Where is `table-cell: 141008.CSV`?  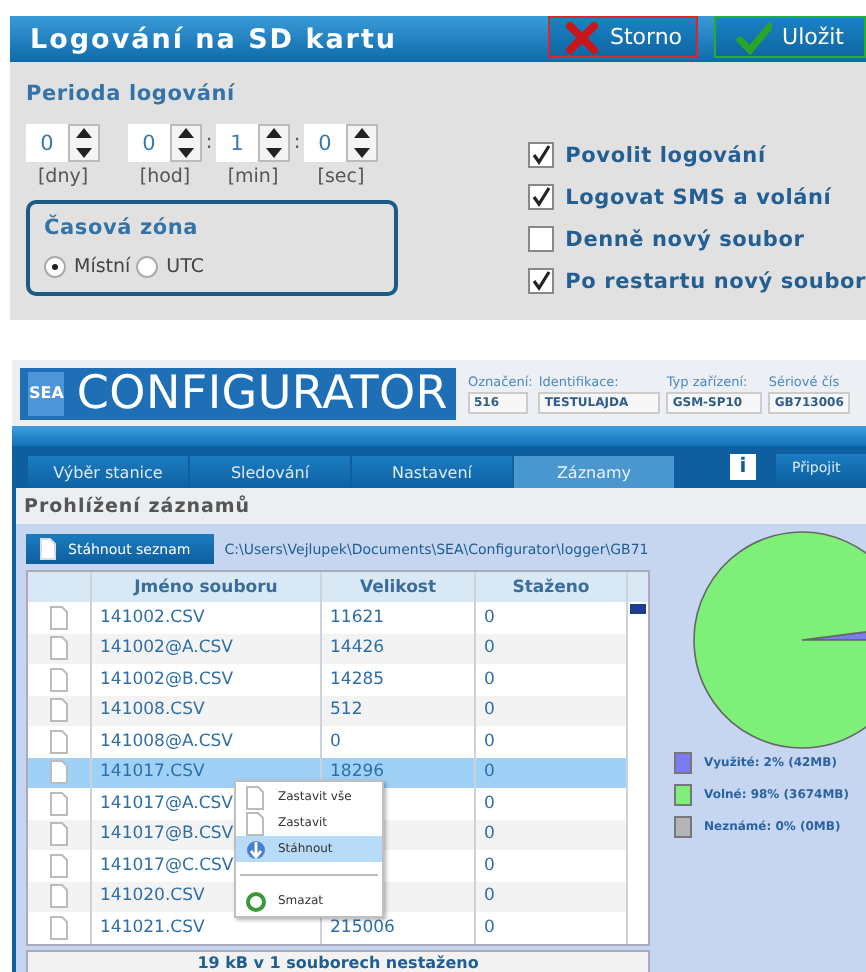 table-cell: 141008.CSV is located at coordinates (152, 710).